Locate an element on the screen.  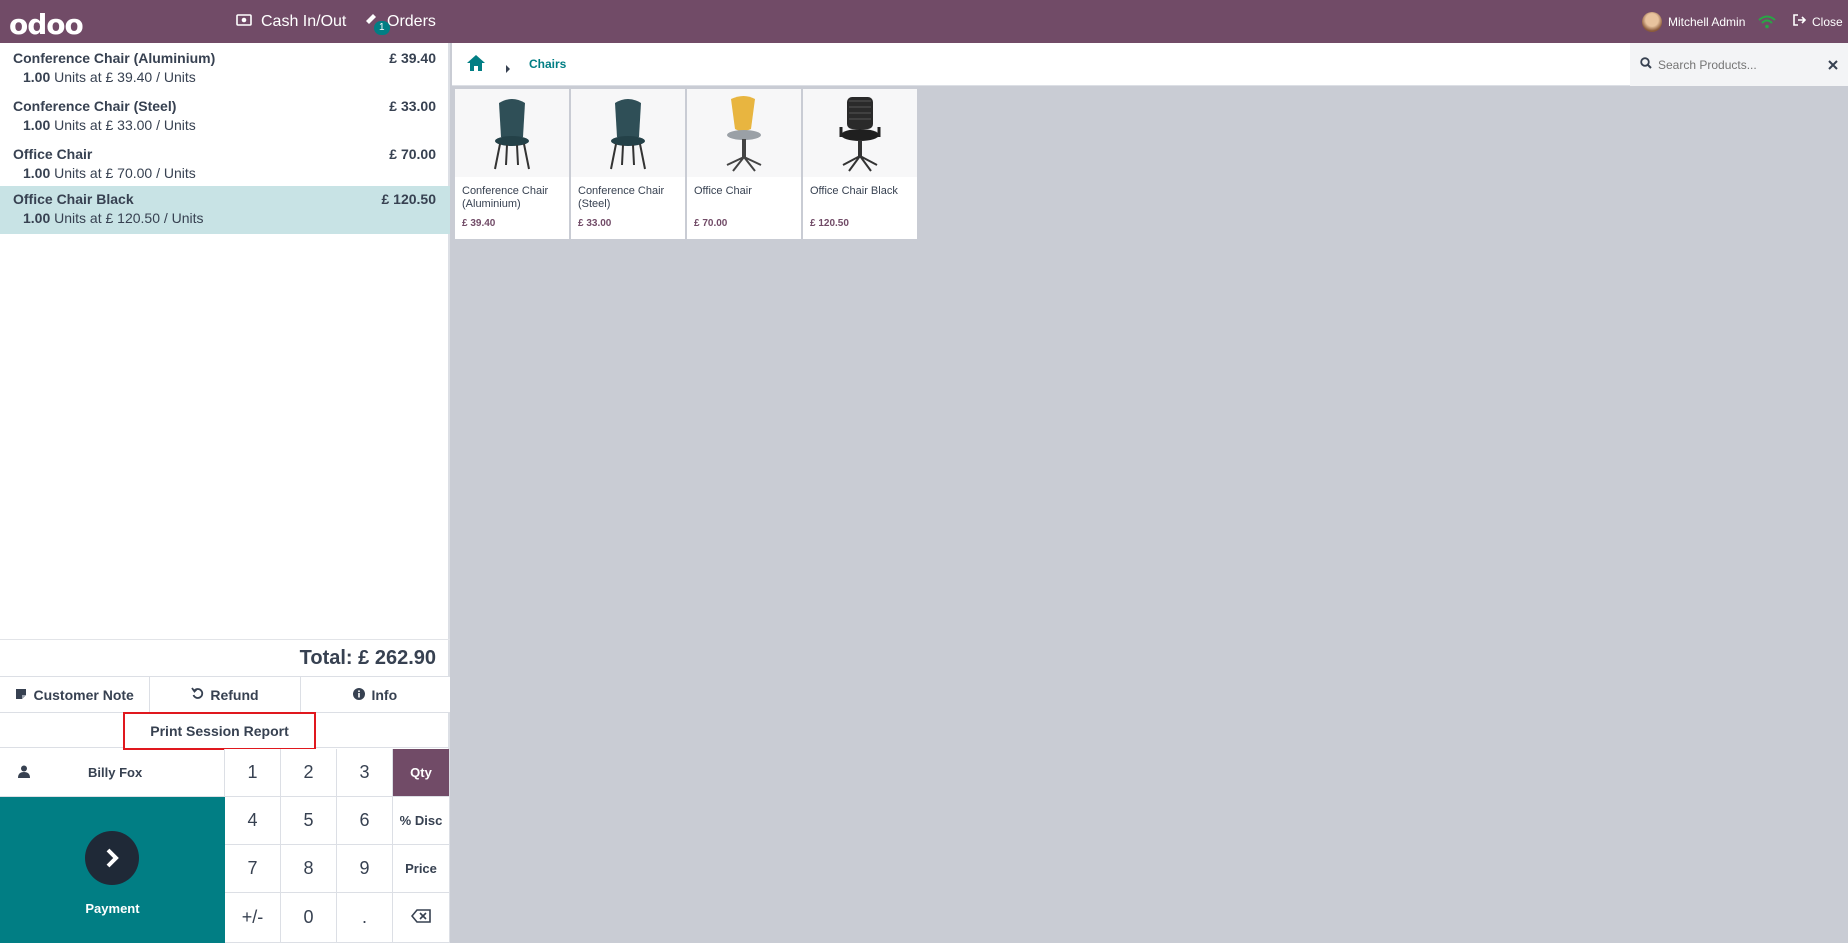
control-buttons-row: Customer Note Refund Info is located at coordinates (225, 694).